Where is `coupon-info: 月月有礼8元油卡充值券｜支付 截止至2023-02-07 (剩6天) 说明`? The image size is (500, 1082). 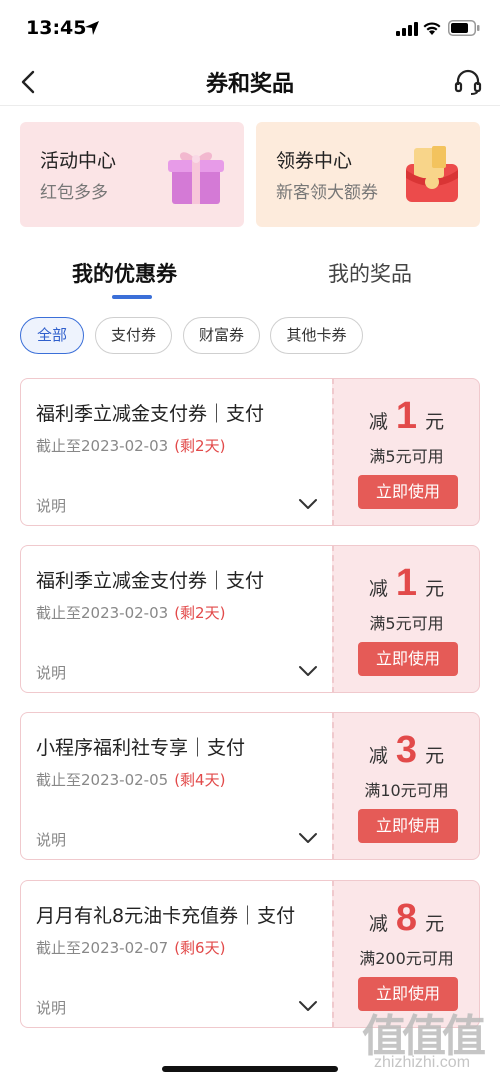 coupon-info: 月月有礼8元油卡充值券｜支付 截止至2023-02-07 (剩6天) 说明 is located at coordinates (176, 954).